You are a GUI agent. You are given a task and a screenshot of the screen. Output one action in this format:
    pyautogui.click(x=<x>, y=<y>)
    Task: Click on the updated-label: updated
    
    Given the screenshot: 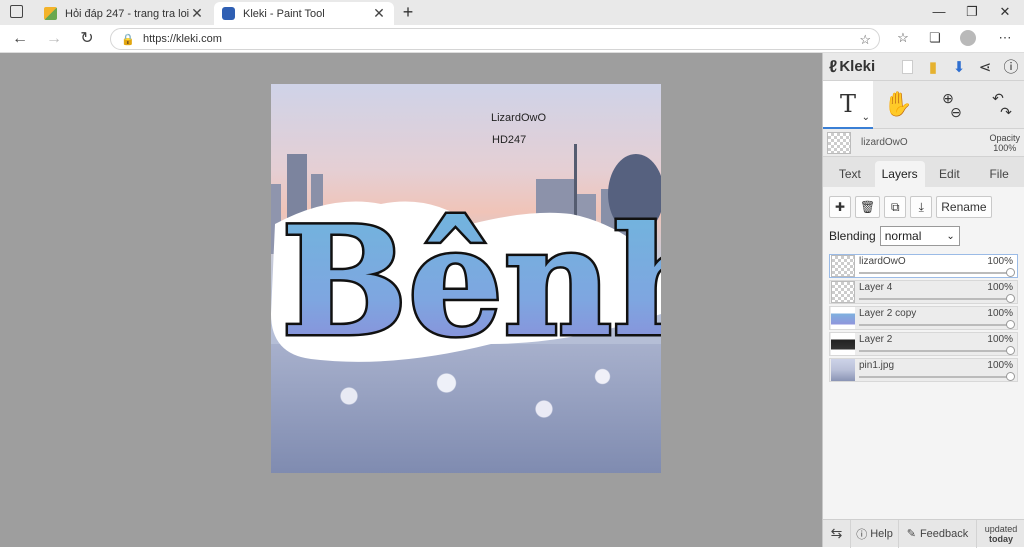 What is the action you would take?
    pyautogui.click(x=1001, y=528)
    